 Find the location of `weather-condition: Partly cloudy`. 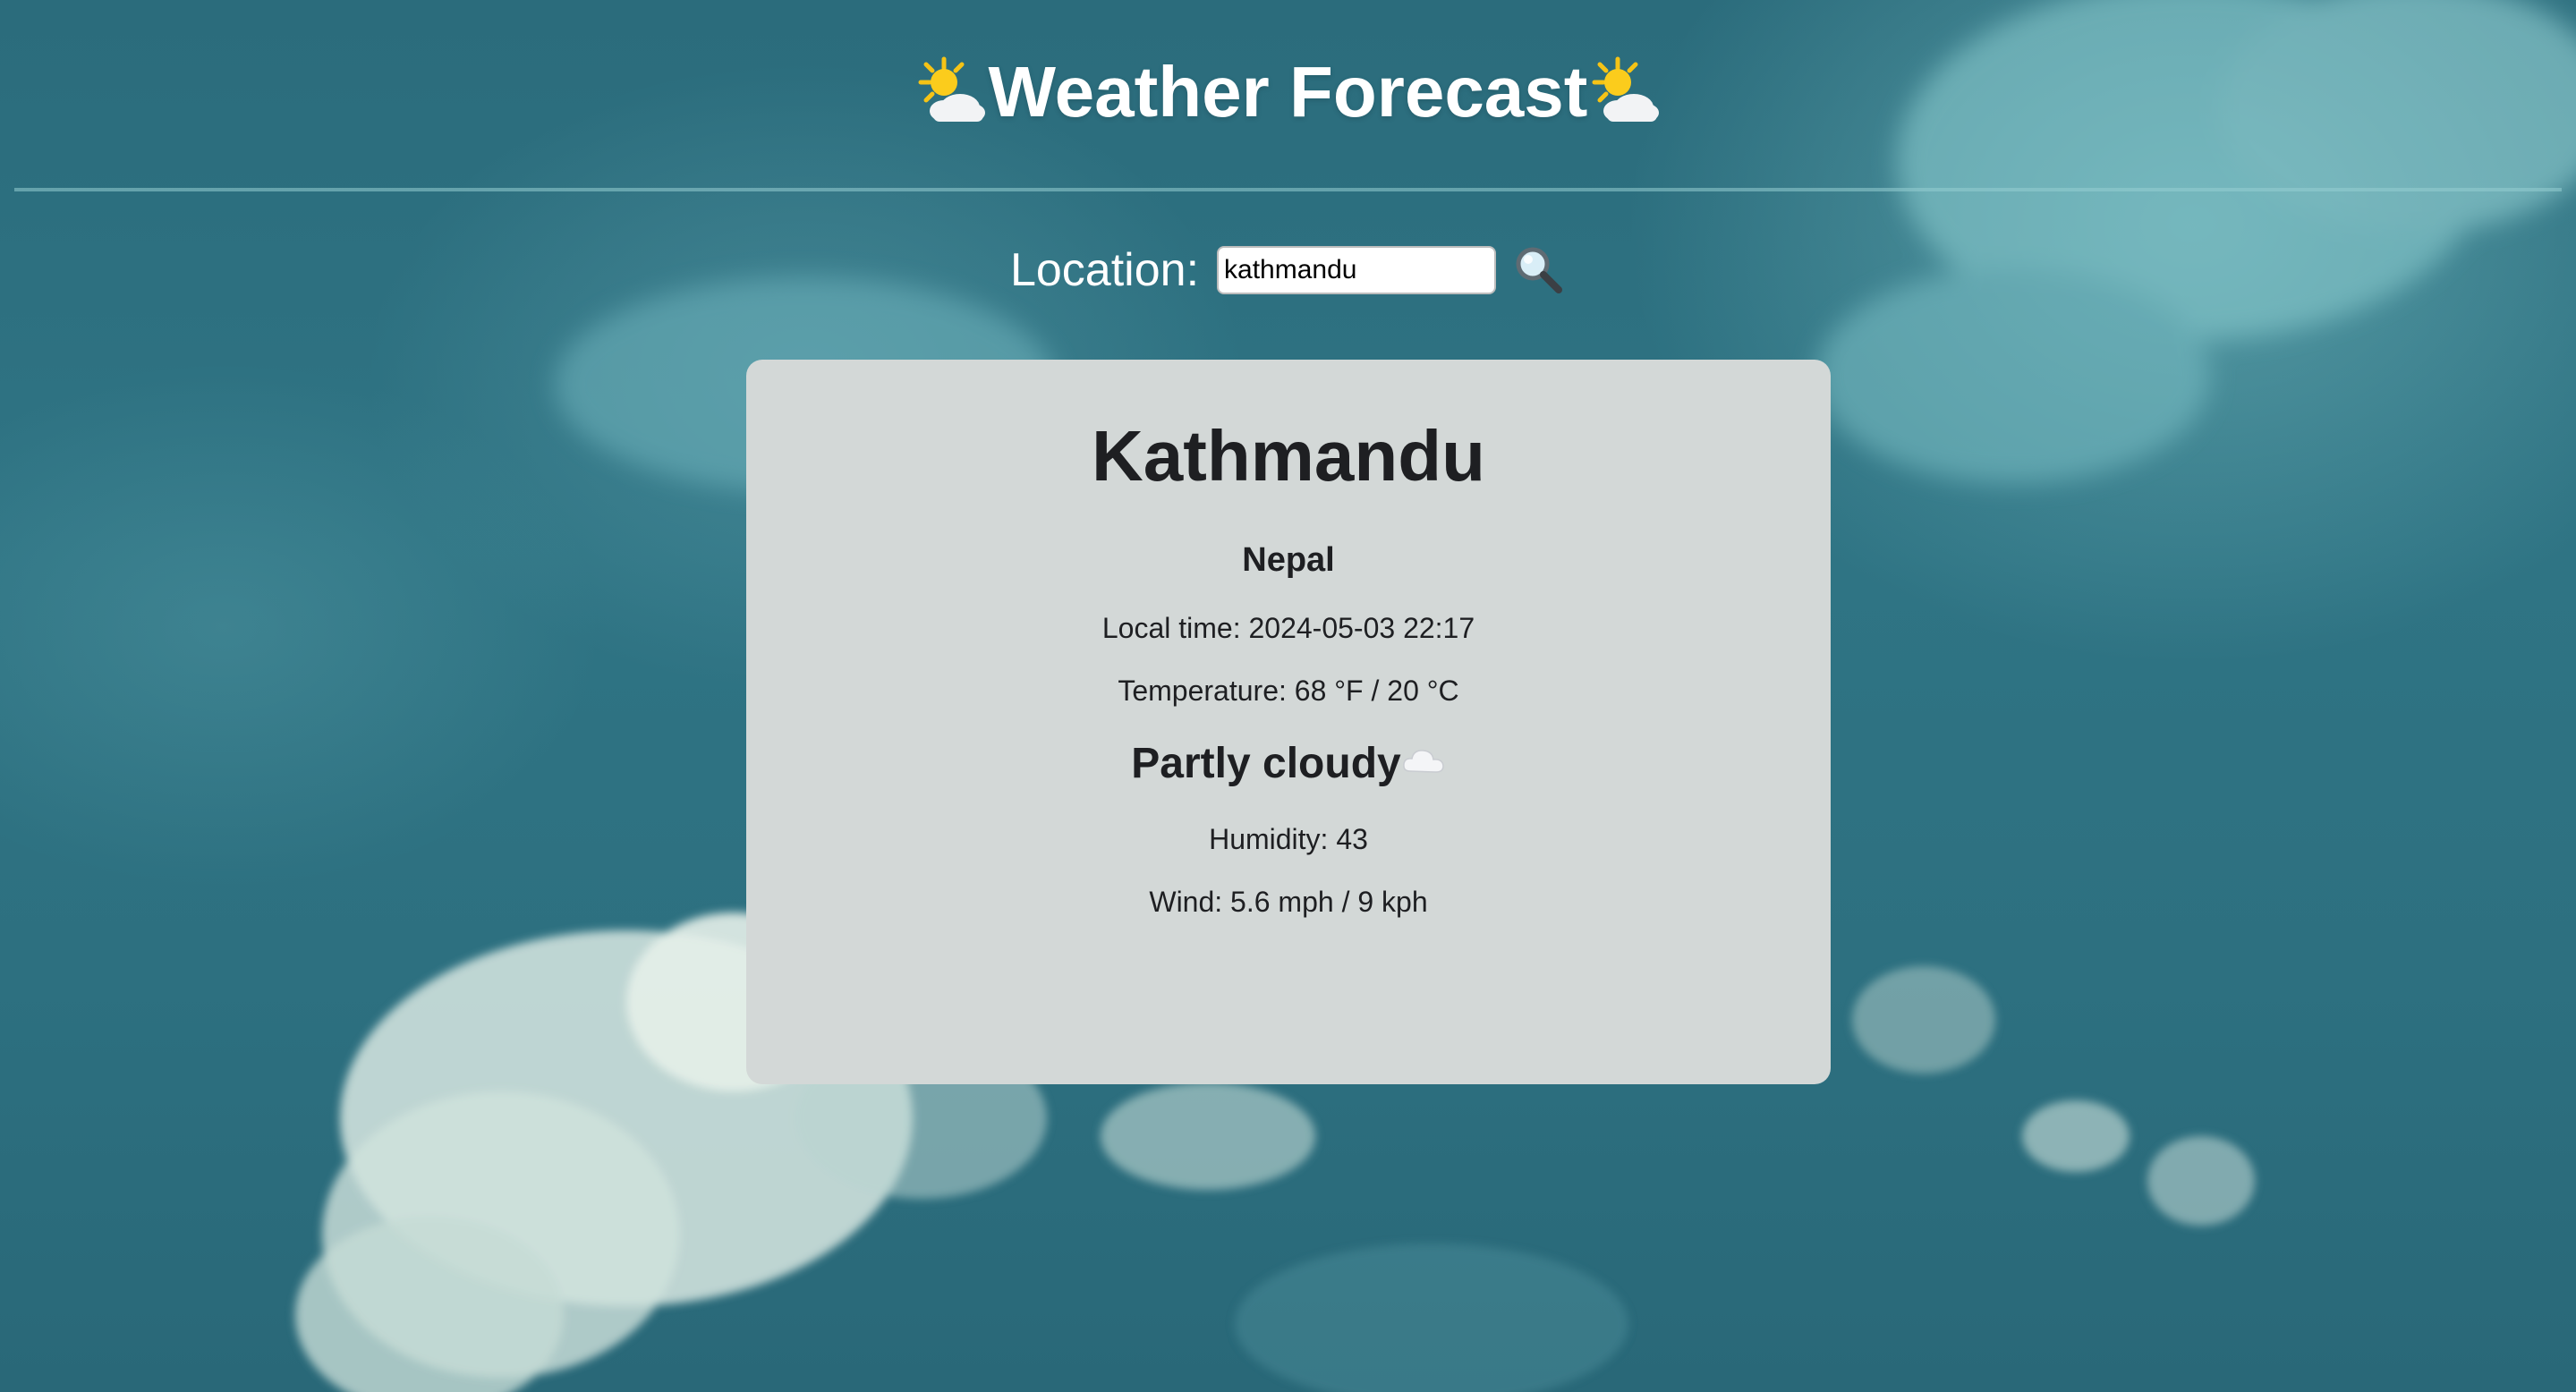

weather-condition: Partly cloudy is located at coordinates (1288, 764).